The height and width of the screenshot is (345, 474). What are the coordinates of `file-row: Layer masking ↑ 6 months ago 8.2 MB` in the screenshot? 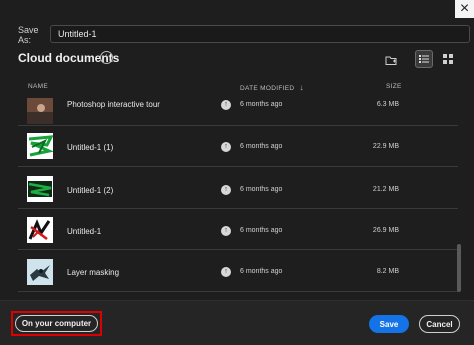 It's located at (238, 271).